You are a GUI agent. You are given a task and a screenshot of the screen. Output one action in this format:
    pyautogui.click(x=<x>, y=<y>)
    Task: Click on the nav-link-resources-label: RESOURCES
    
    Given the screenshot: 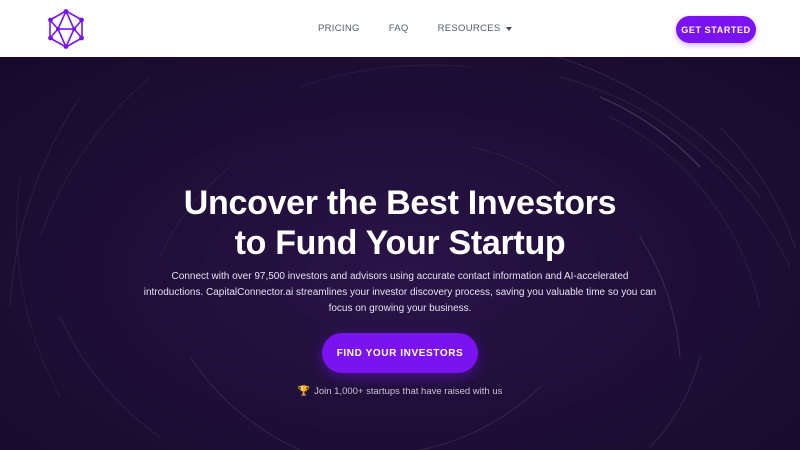 What is the action you would take?
    pyautogui.click(x=469, y=28)
    